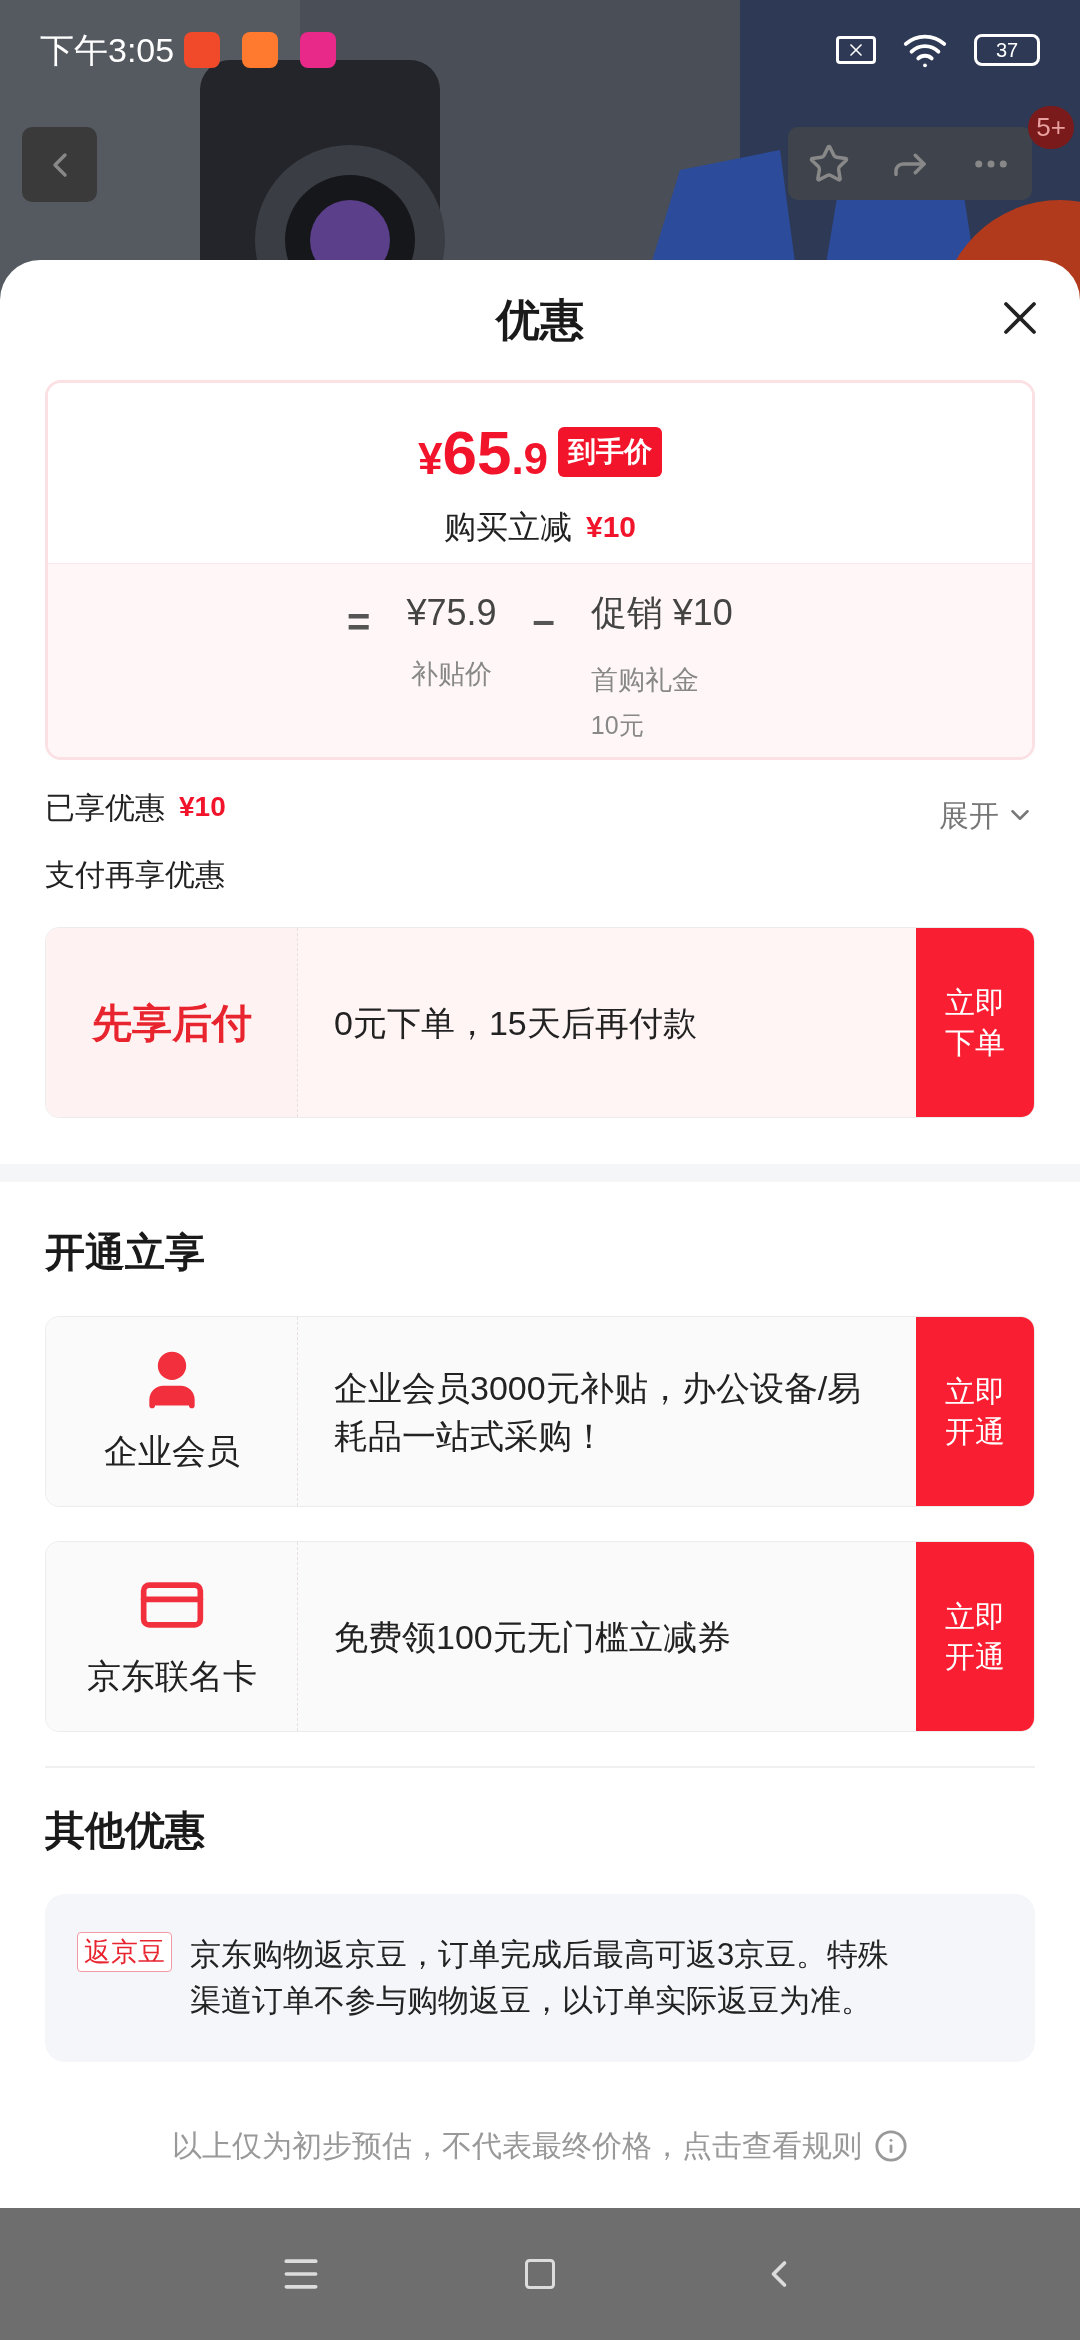 The height and width of the screenshot is (2340, 1080). What do you see at coordinates (543, 620) in the screenshot?
I see `minus-sign: –` at bounding box center [543, 620].